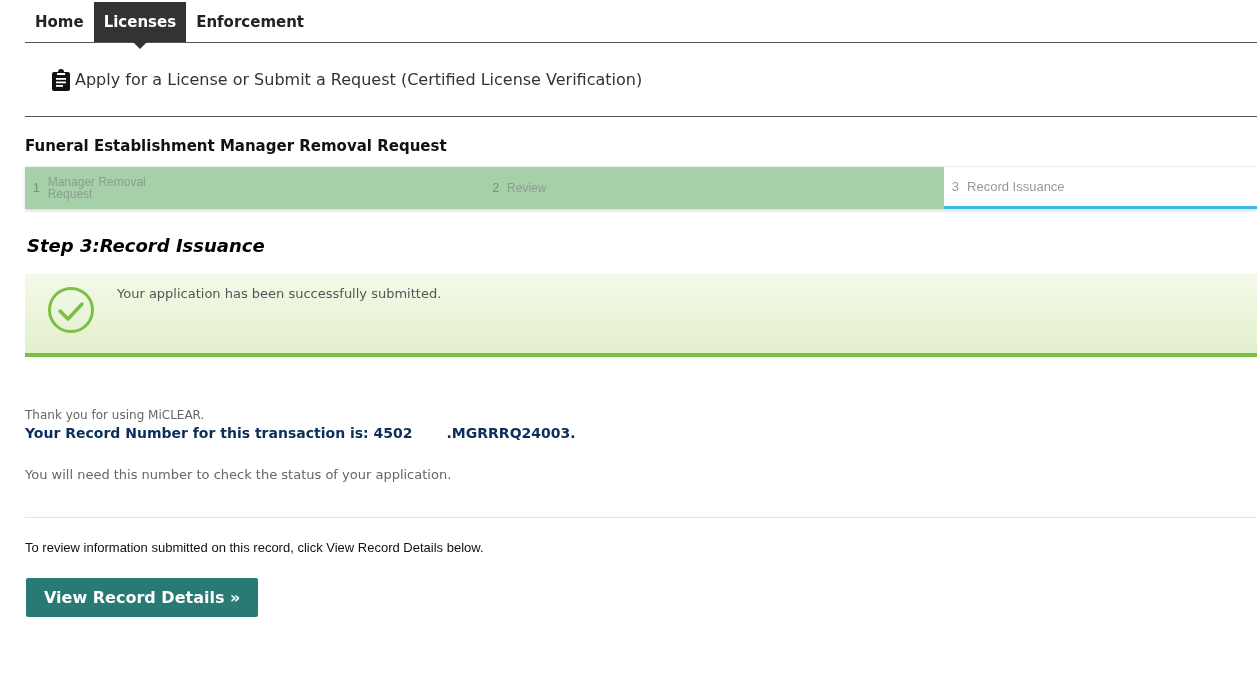 Image resolution: width=1257 pixels, height=687 pixels. Describe the element at coordinates (139, 45) in the screenshot. I see `pointer-icon` at that location.